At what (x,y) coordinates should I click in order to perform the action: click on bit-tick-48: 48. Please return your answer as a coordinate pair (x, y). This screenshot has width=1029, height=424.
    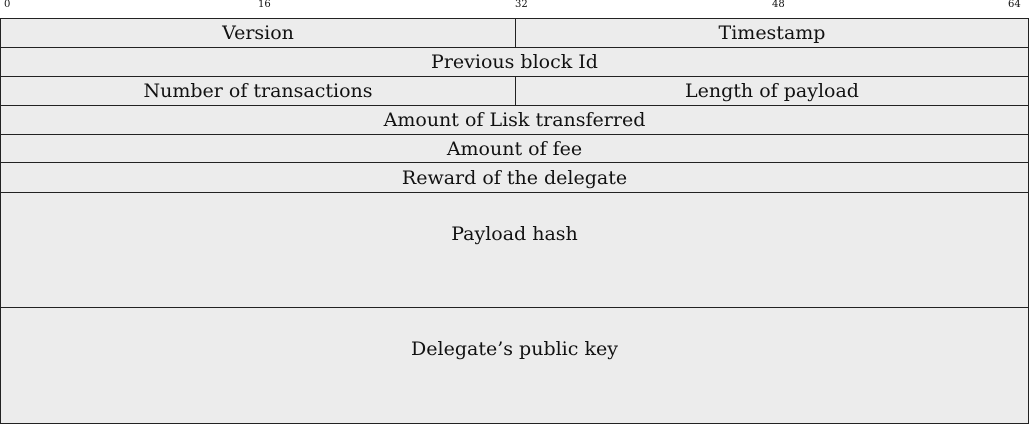
    Looking at the image, I should click on (778, 5).